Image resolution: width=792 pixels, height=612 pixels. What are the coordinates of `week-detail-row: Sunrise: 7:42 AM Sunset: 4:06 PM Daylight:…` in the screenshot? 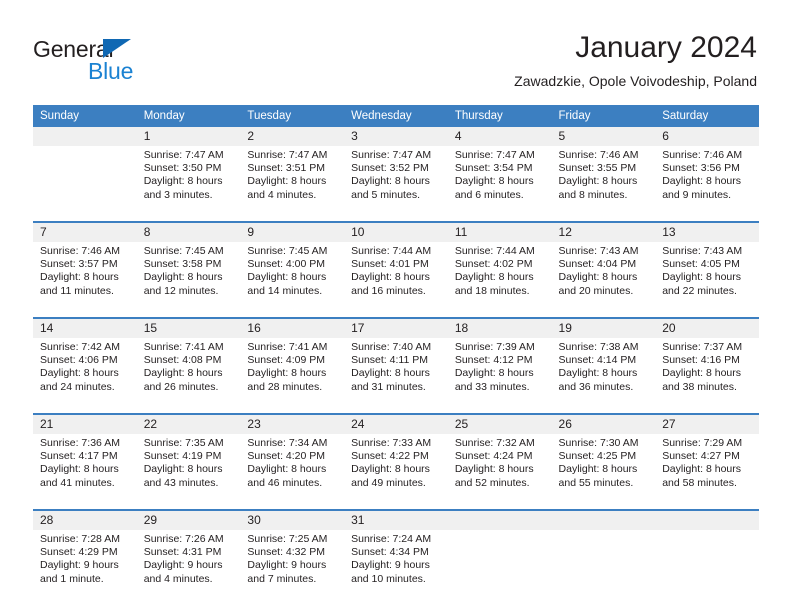 It's located at (396, 376).